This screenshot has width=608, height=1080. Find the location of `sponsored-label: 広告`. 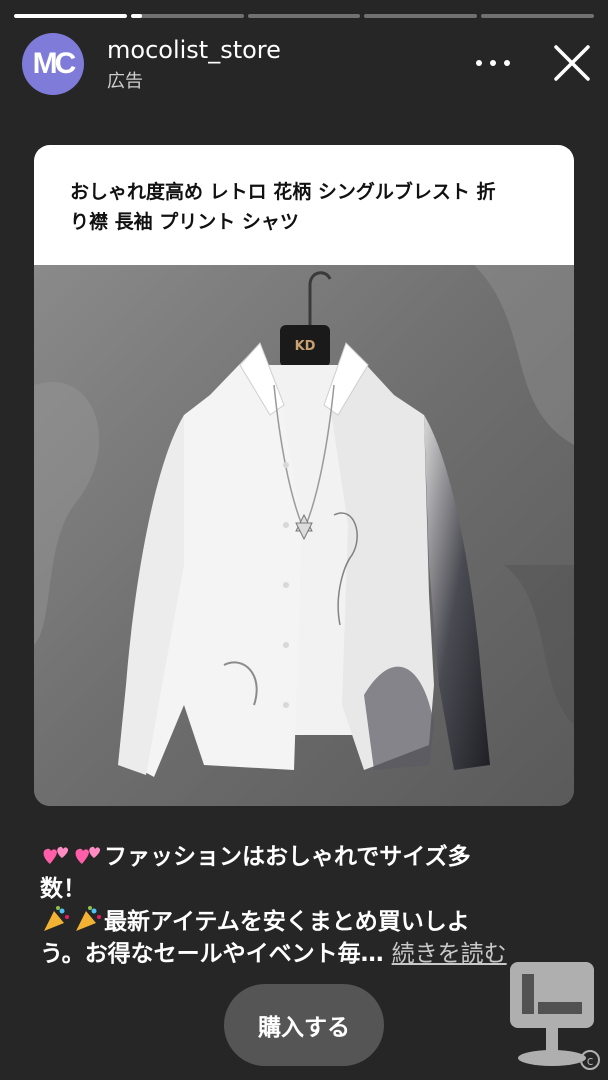

sponsored-label: 広告 is located at coordinates (125, 81).